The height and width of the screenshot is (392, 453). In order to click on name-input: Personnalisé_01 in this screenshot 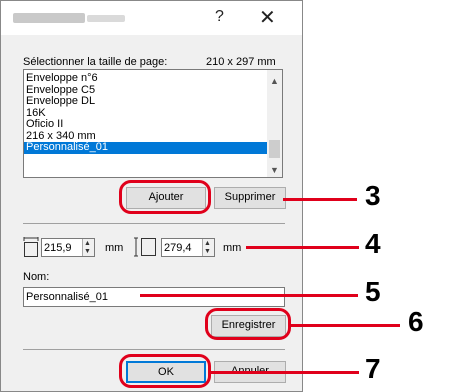, I will do `click(154, 297)`.